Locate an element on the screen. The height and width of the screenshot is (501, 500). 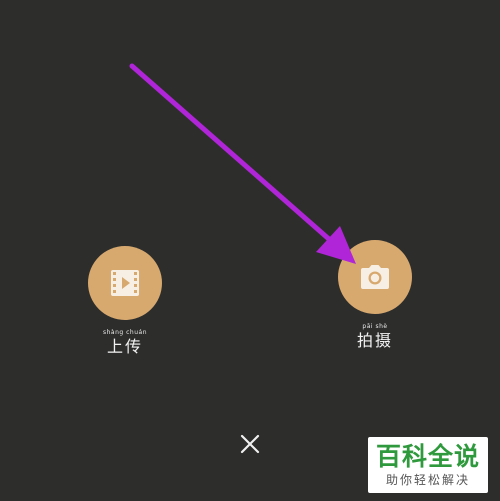
watermark-logo: 百科全说 助你轻松解决 is located at coordinates (428, 465).